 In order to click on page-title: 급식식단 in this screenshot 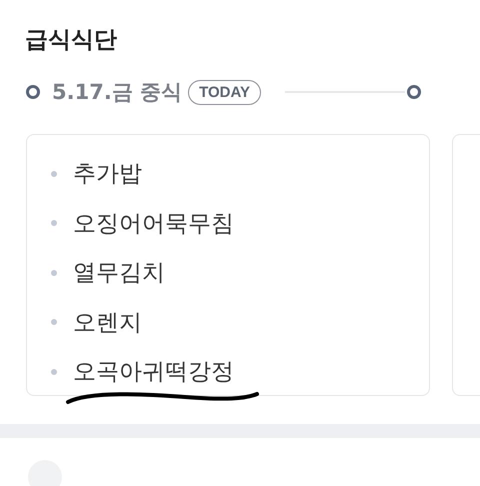, I will do `click(71, 40)`.